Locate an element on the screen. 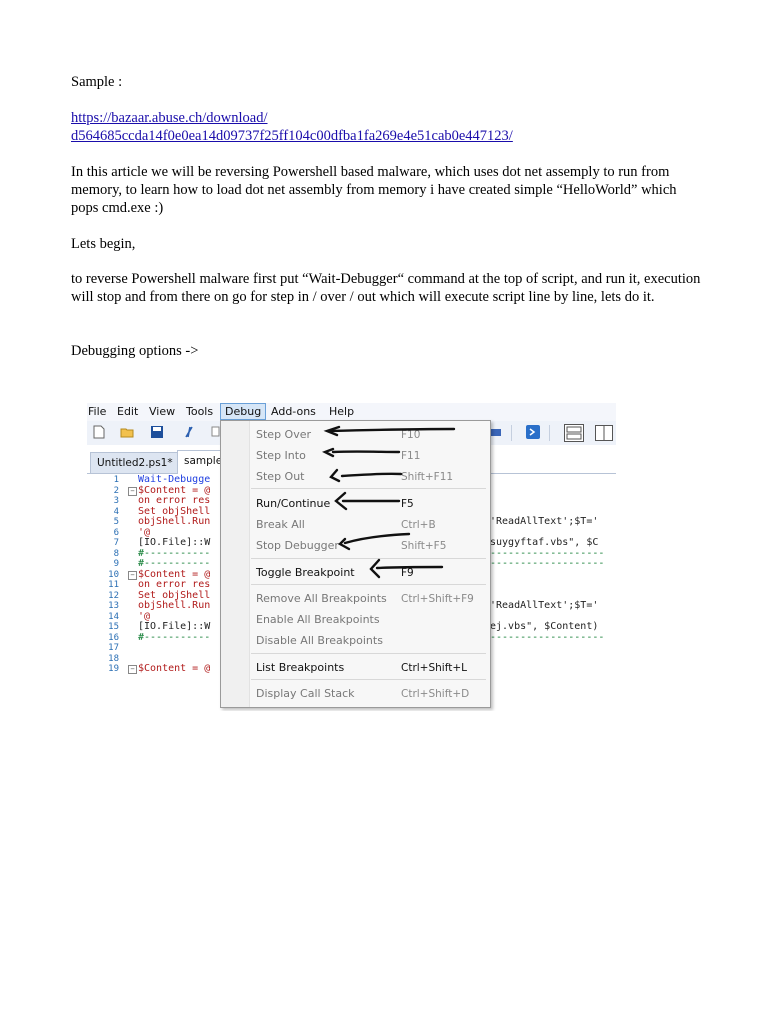 The width and height of the screenshot is (768, 1024). arrow-step-over-icon is located at coordinates (391, 430).